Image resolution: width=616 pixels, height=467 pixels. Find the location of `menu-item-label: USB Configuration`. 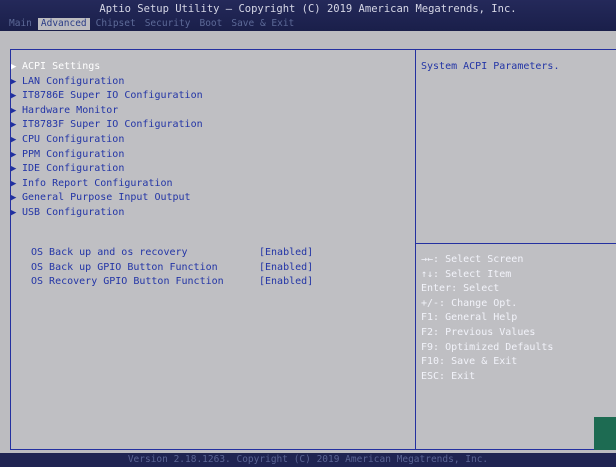

menu-item-label: USB Configuration is located at coordinates (73, 212).